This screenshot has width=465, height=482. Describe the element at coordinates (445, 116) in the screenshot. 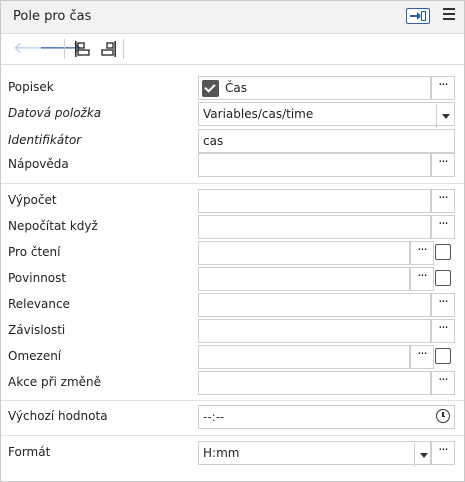

I see `chevron-down-icon` at that location.